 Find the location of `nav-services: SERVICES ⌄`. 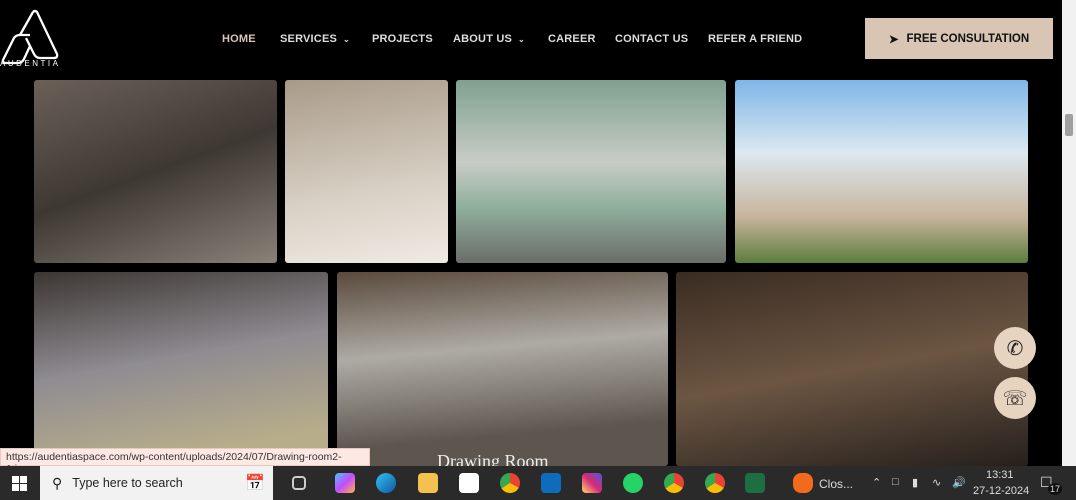

nav-services: SERVICES ⌄ is located at coordinates (315, 39).